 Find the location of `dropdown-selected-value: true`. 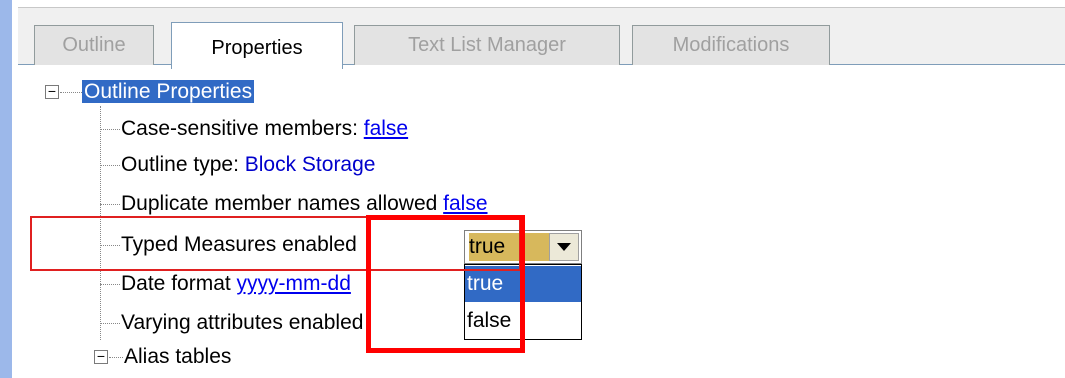

dropdown-selected-value: true is located at coordinates (509, 247).